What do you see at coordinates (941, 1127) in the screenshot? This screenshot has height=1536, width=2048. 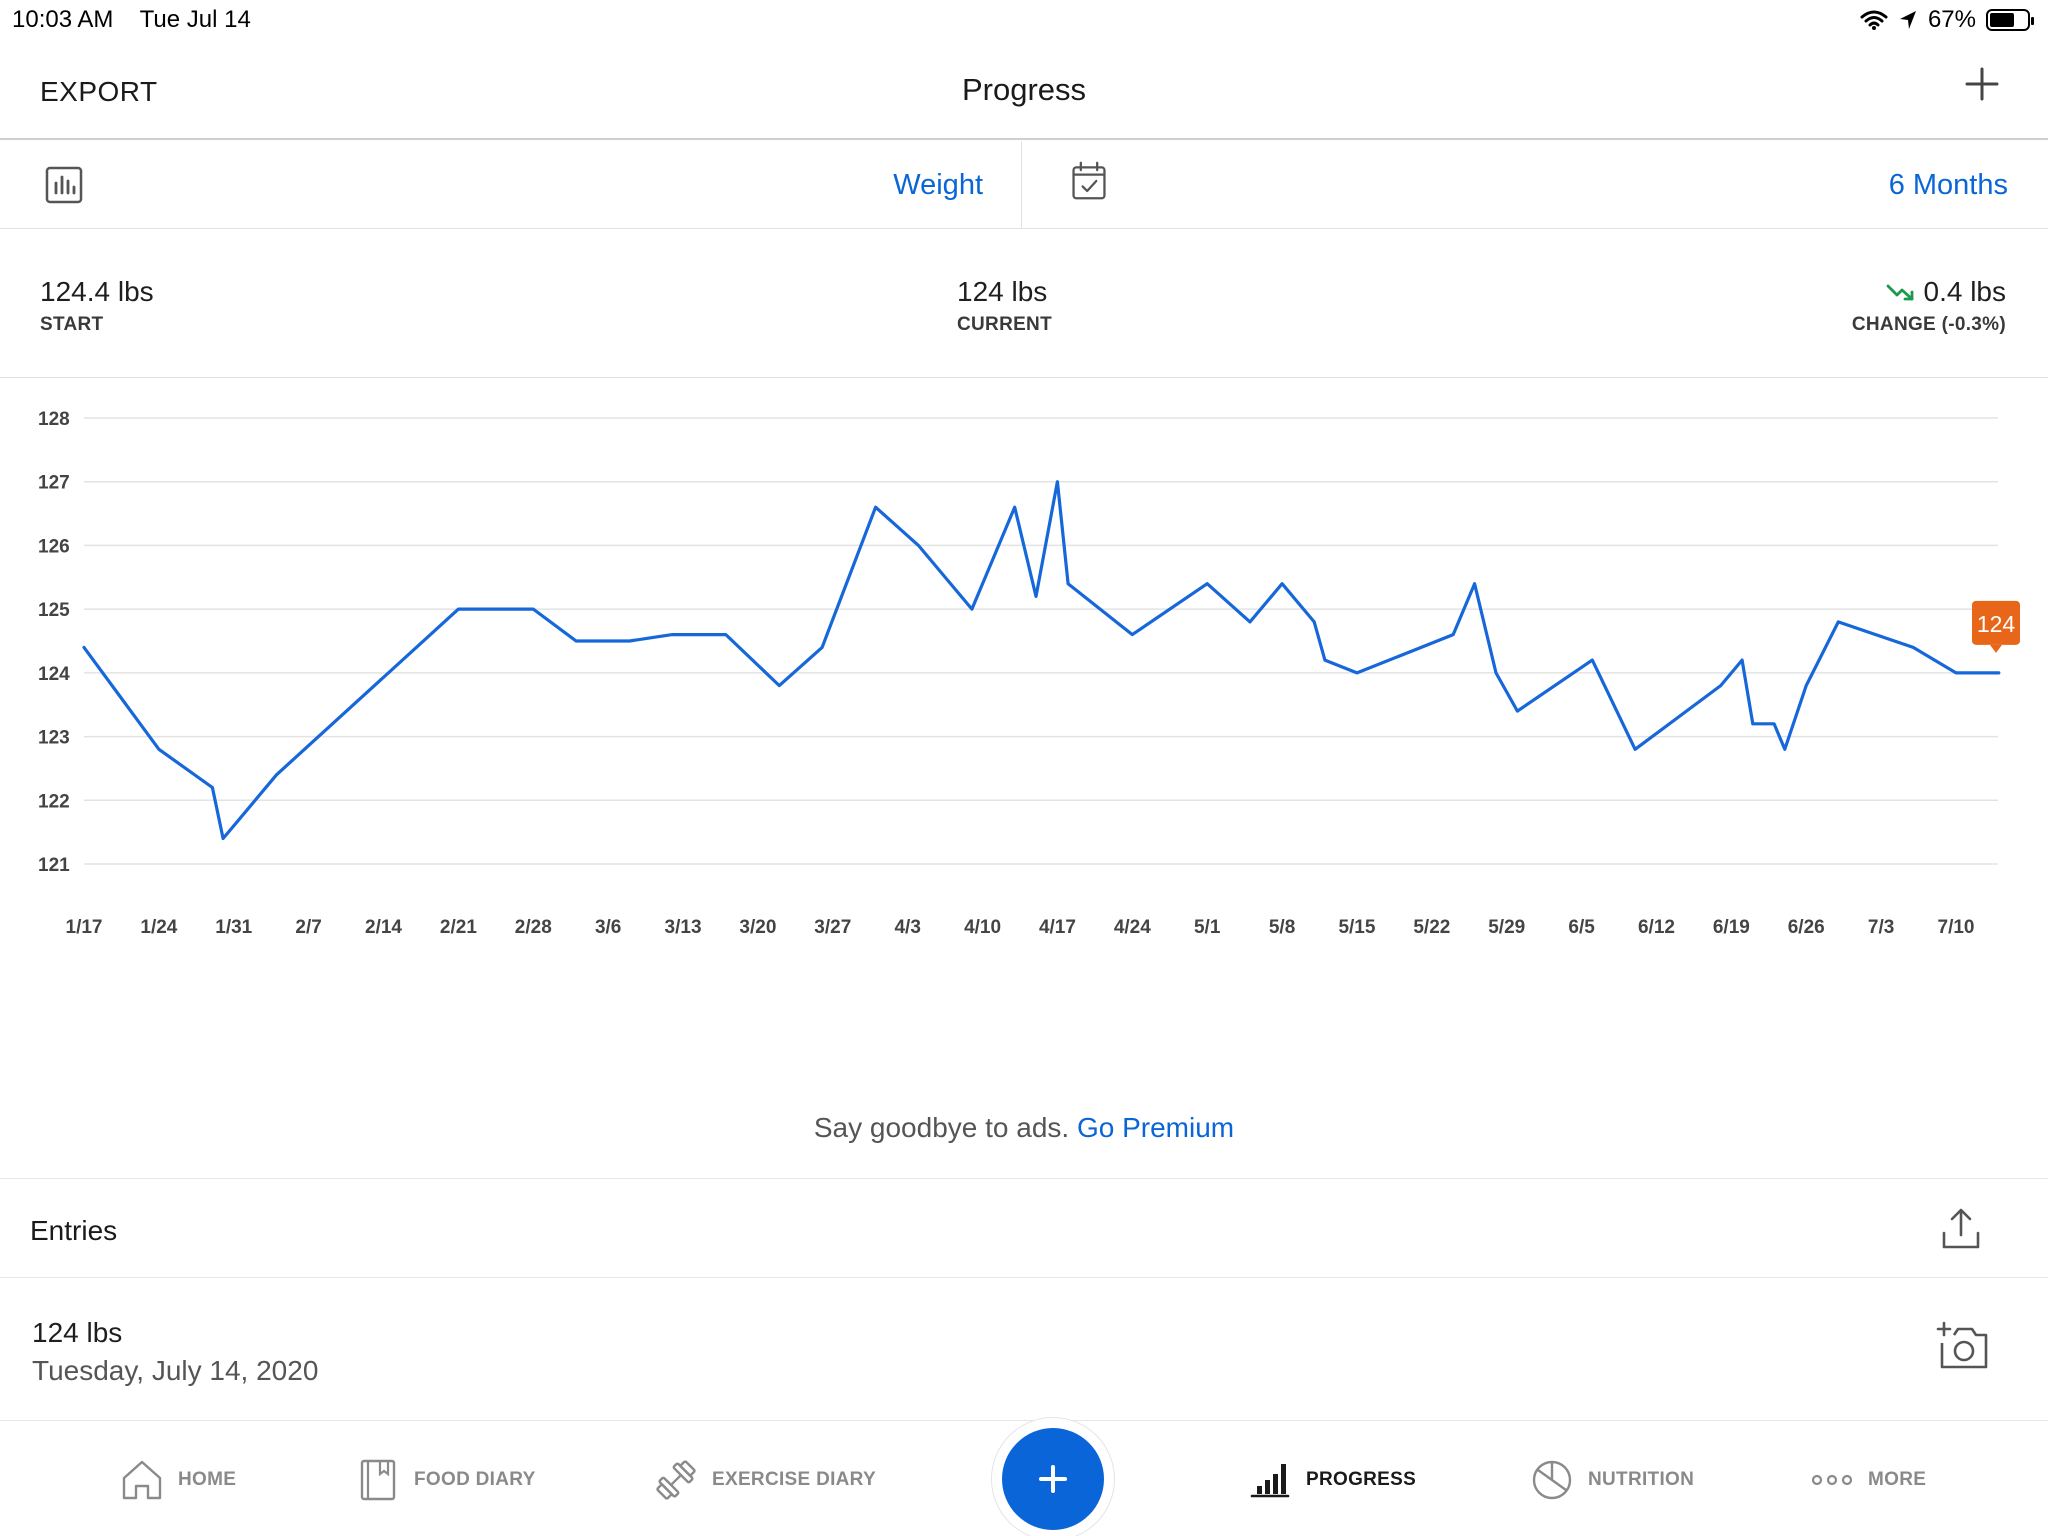 I see `promo-text: Say goodbye to ads.` at bounding box center [941, 1127].